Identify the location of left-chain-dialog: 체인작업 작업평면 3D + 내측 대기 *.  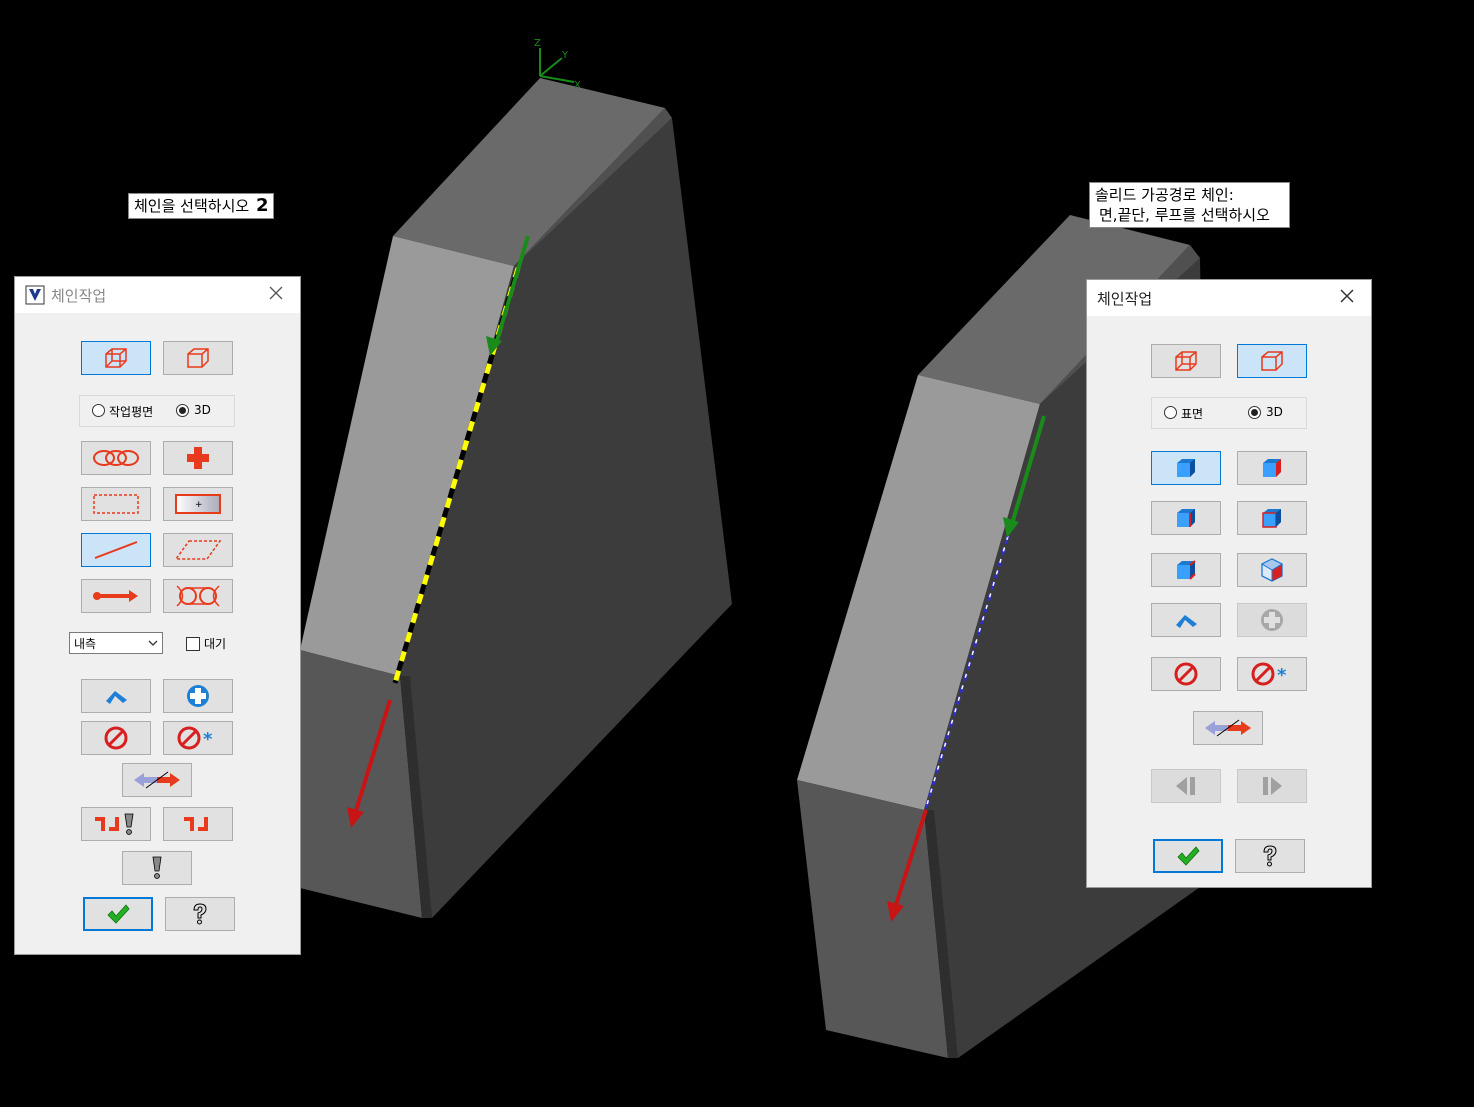
(157, 615).